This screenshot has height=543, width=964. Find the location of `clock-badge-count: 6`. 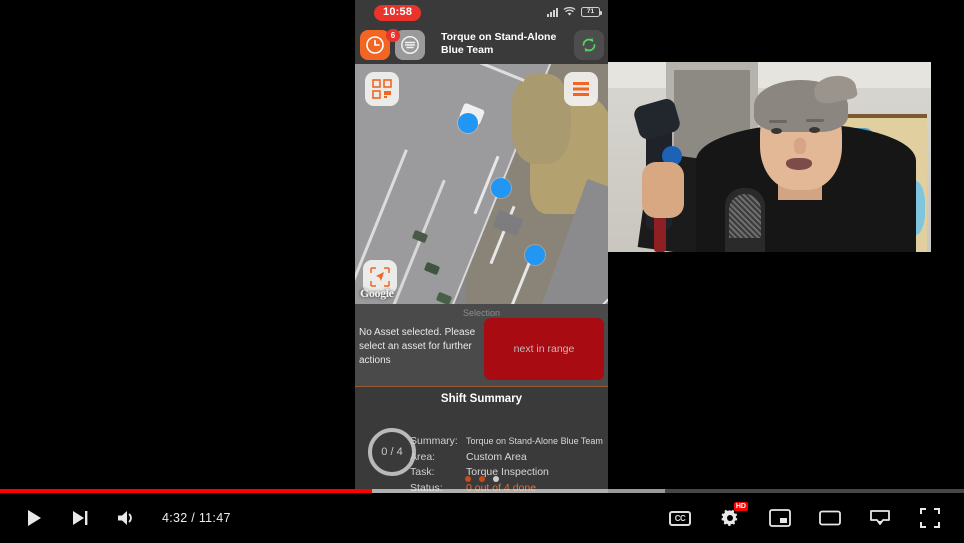

clock-badge-count: 6 is located at coordinates (393, 35).